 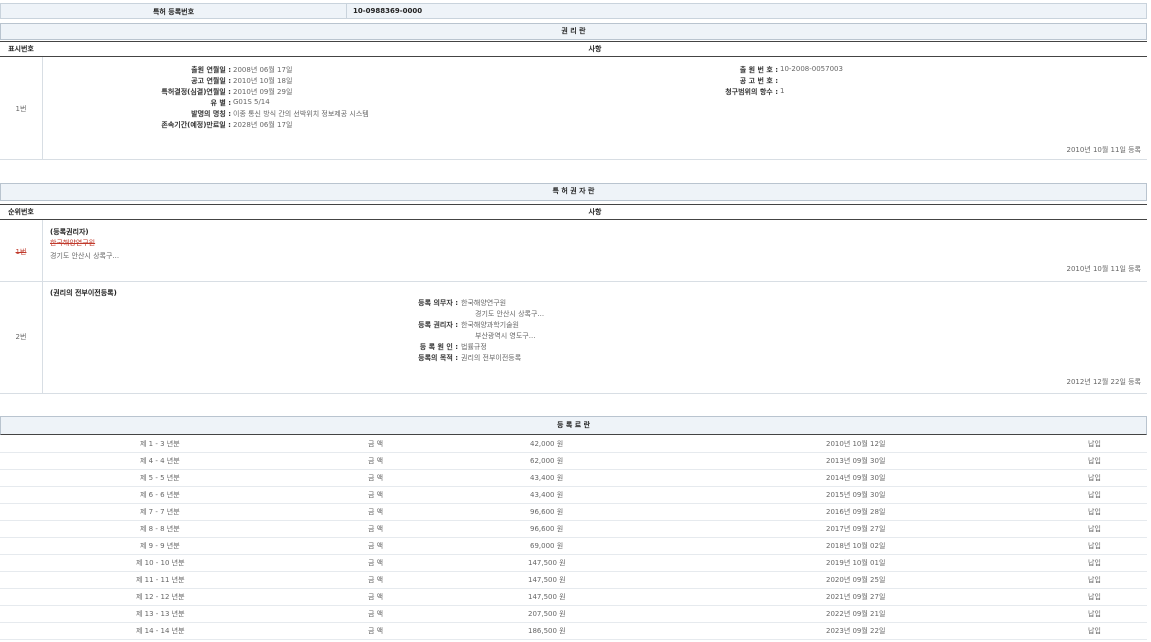 What do you see at coordinates (573, 393) in the screenshot?
I see `holders-bottom-line` at bounding box center [573, 393].